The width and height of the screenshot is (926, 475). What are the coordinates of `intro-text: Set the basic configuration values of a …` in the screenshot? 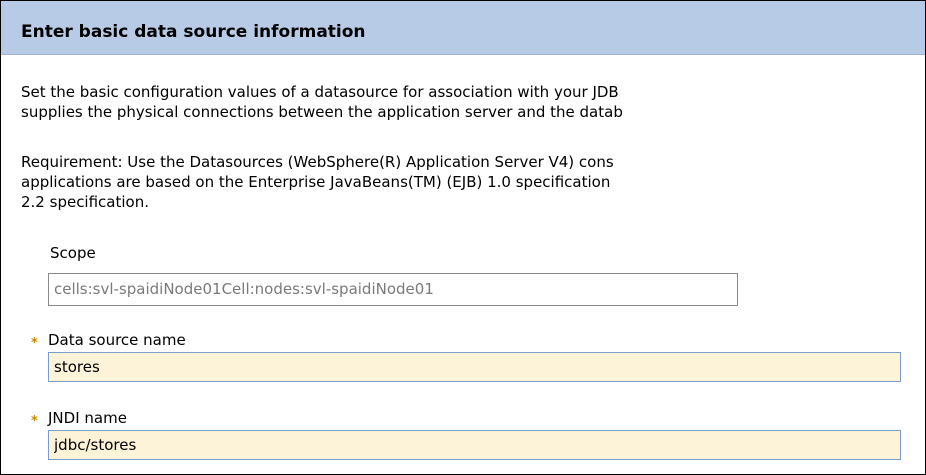 It's located at (471, 102).